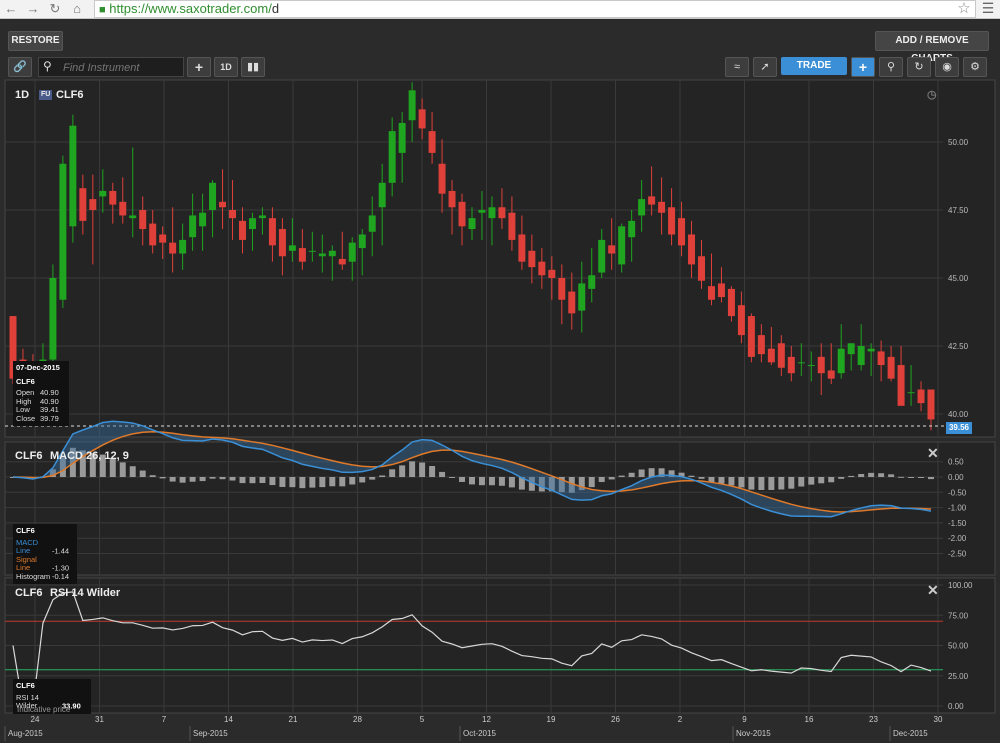 The height and width of the screenshot is (743, 1000). What do you see at coordinates (957, 523) in the screenshot?
I see `macd-y-tick-label: -1.50` at bounding box center [957, 523].